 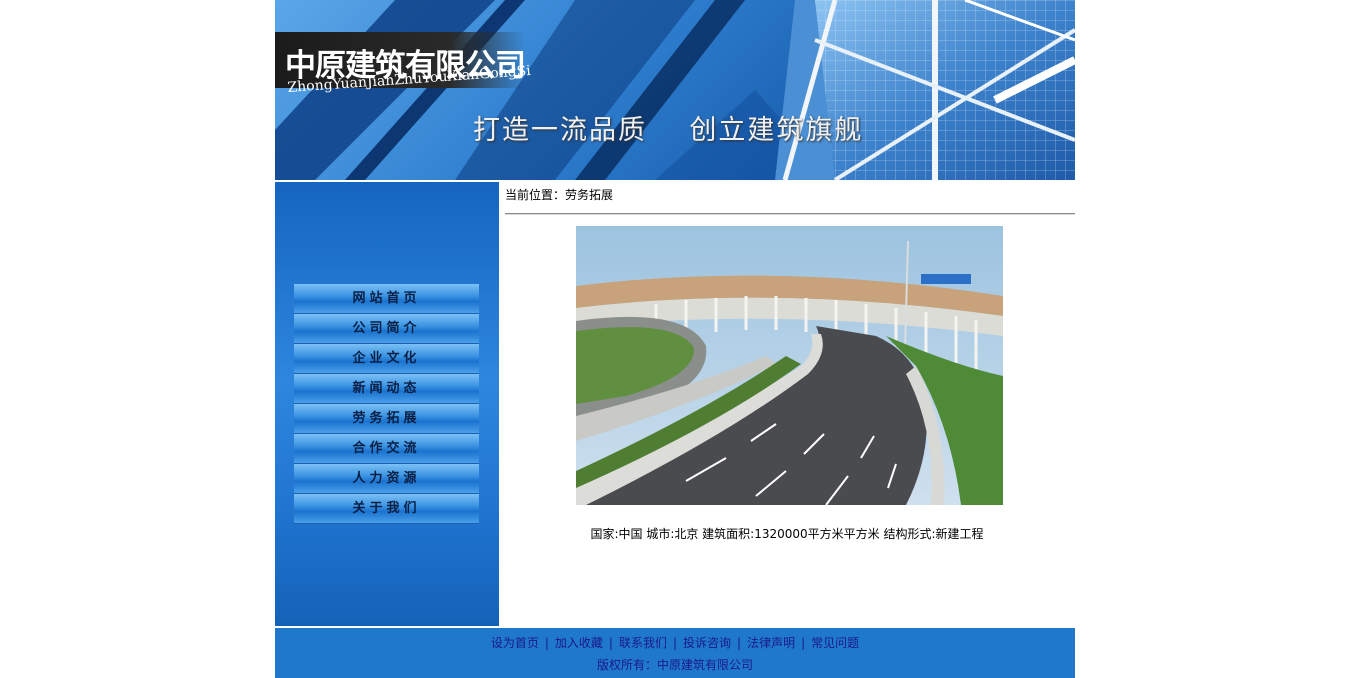 I want to click on sidebar-item-culture: 企业文化, so click(x=386, y=359).